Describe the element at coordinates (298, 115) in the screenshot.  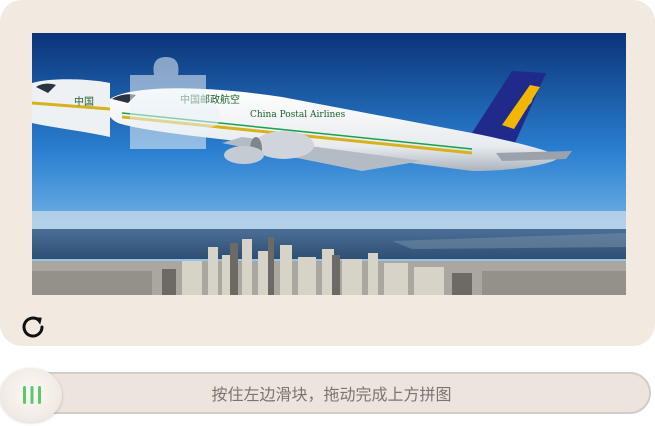
I see `airline-text: China Postal Airlines` at that location.